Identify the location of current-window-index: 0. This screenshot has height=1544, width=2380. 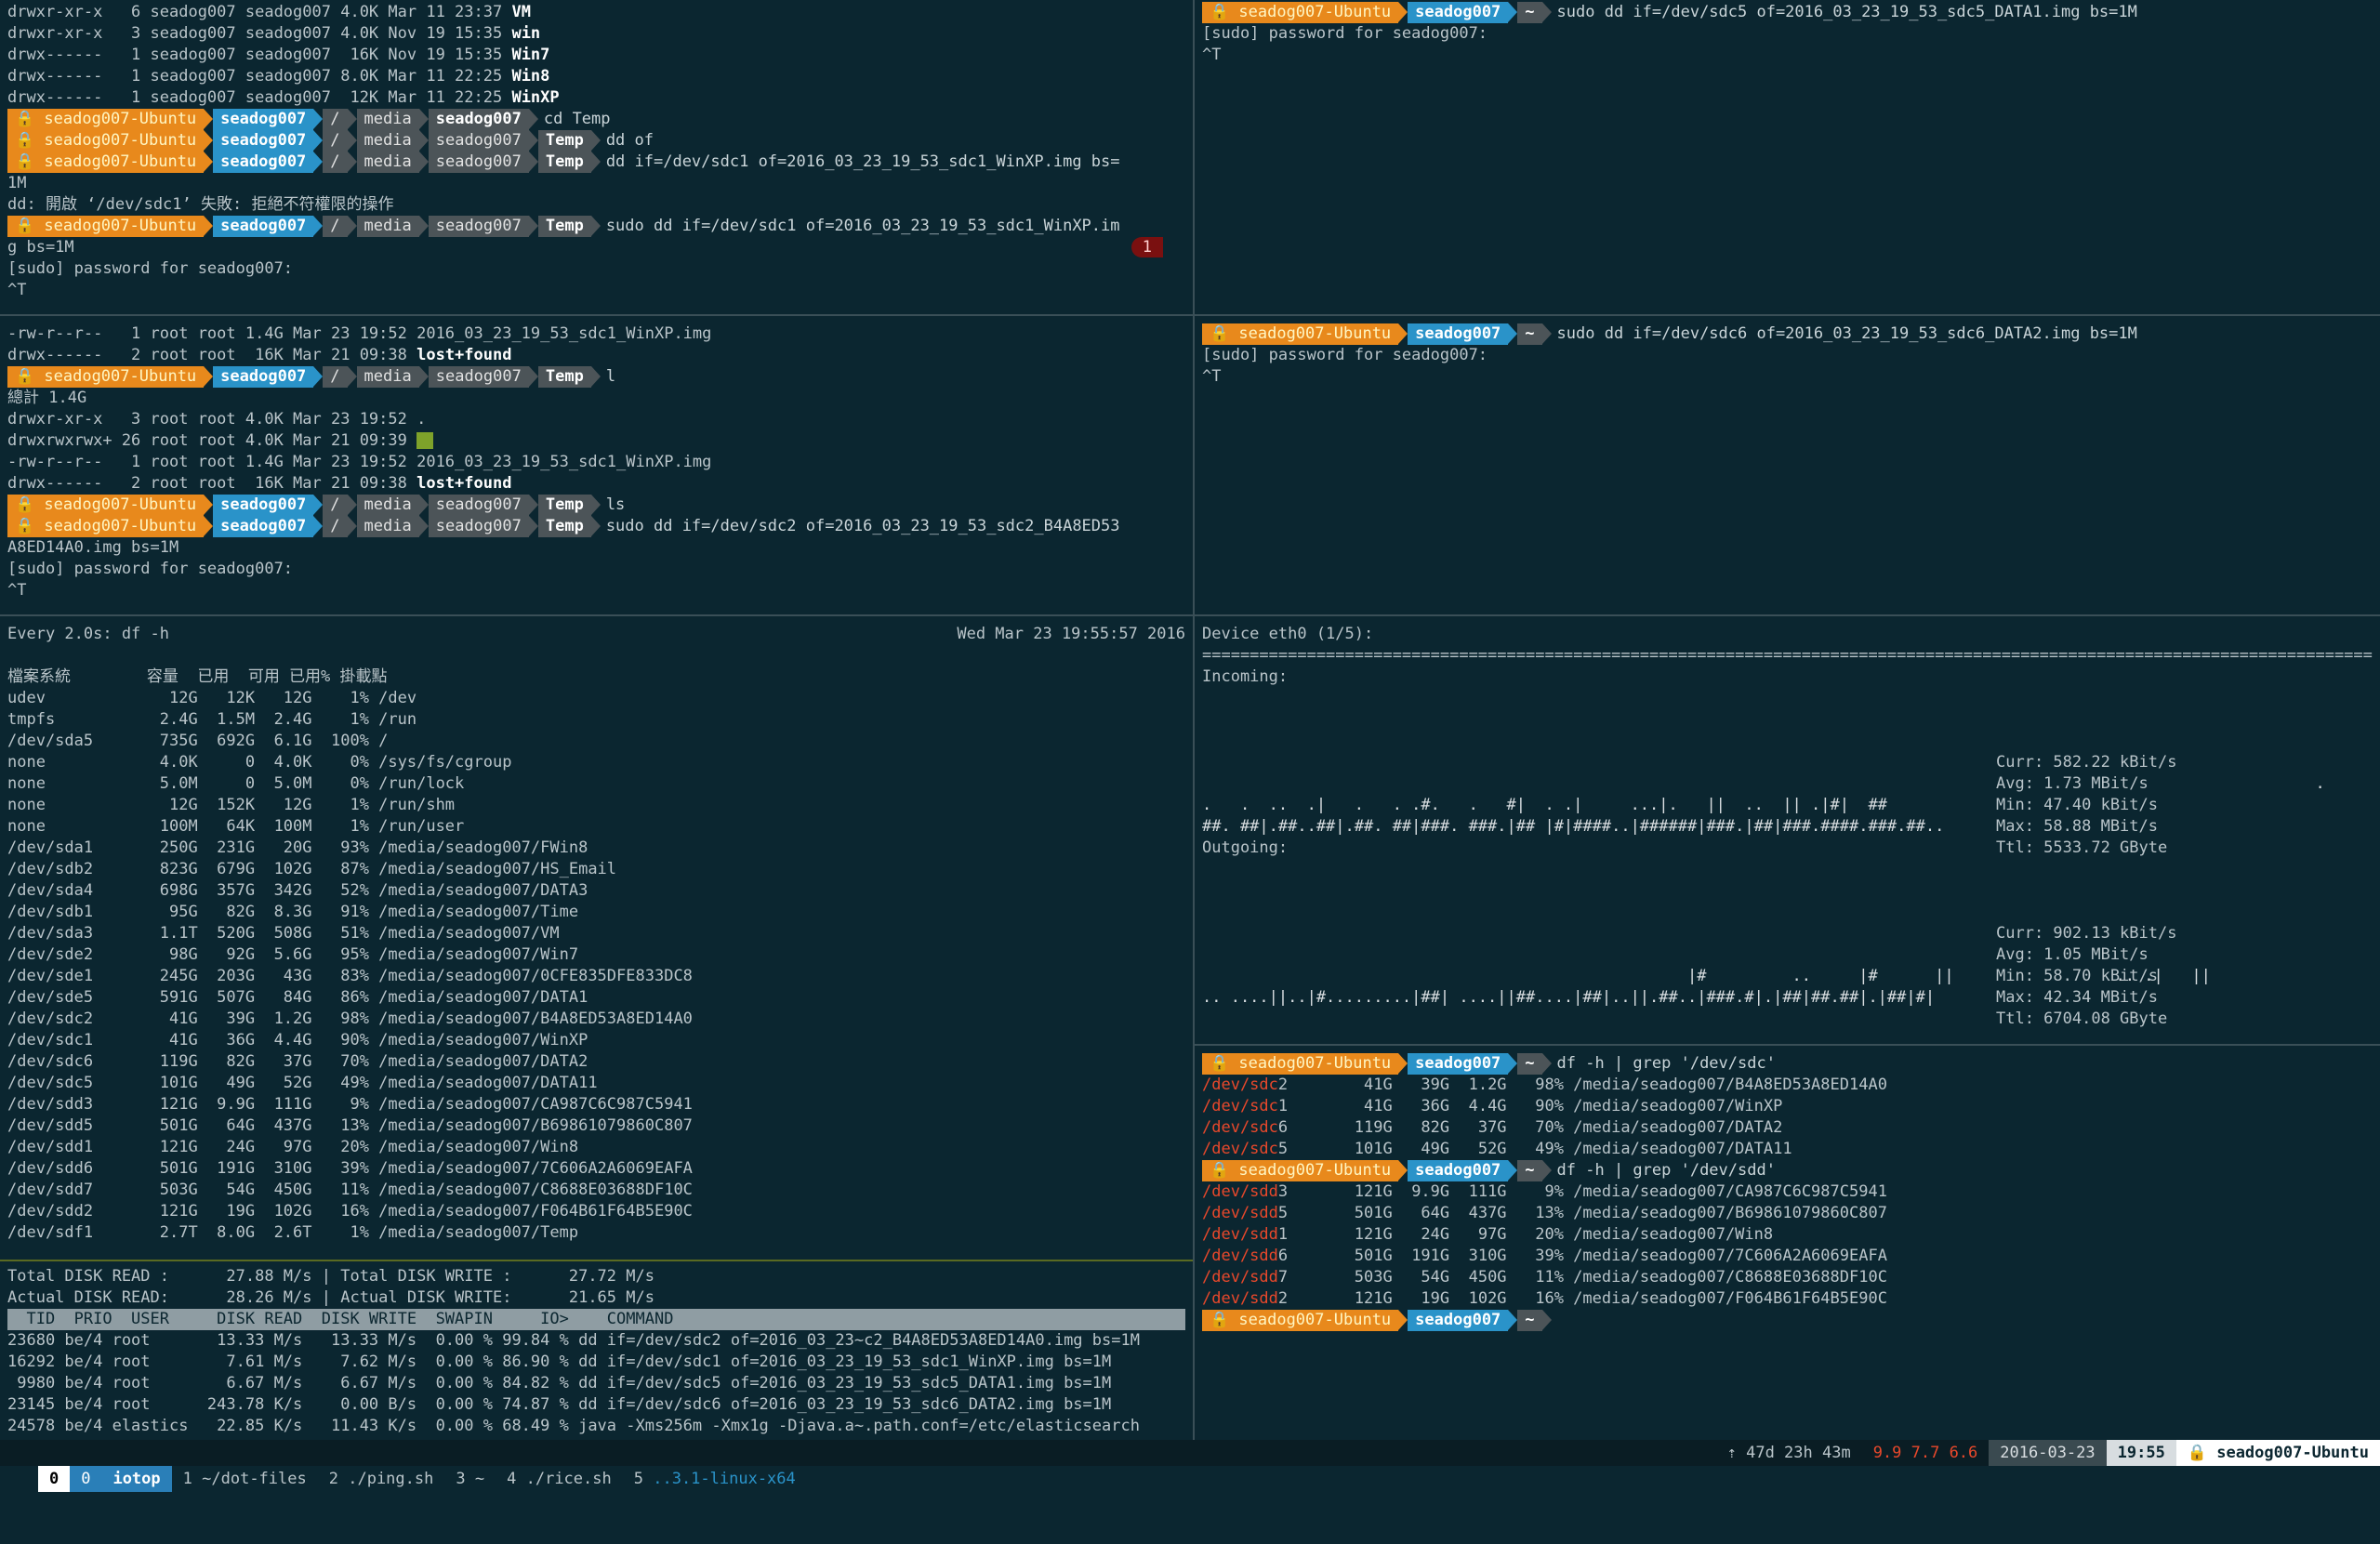
(86, 1479).